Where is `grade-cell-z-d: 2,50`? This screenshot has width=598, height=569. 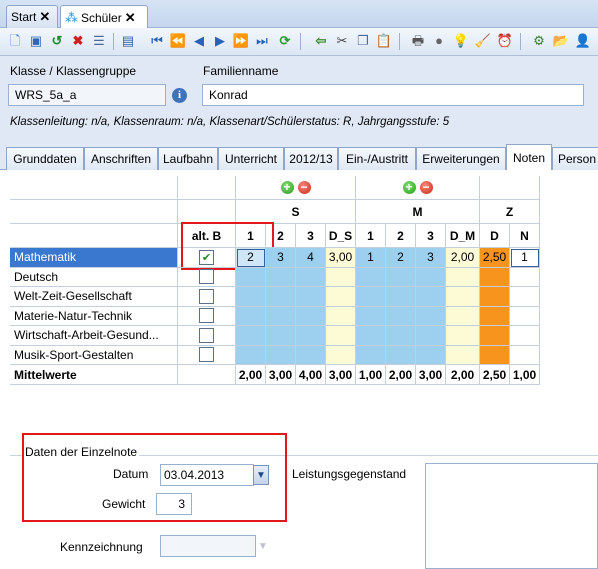 grade-cell-z-d: 2,50 is located at coordinates (495, 258).